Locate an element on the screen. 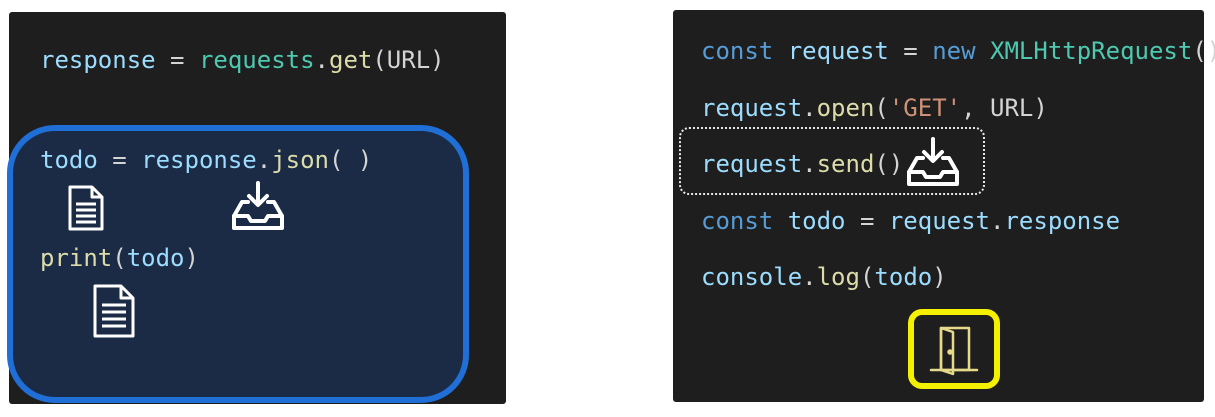 Image resolution: width=1215 pixels, height=417 pixels. code-token: json is located at coordinates (300, 160).